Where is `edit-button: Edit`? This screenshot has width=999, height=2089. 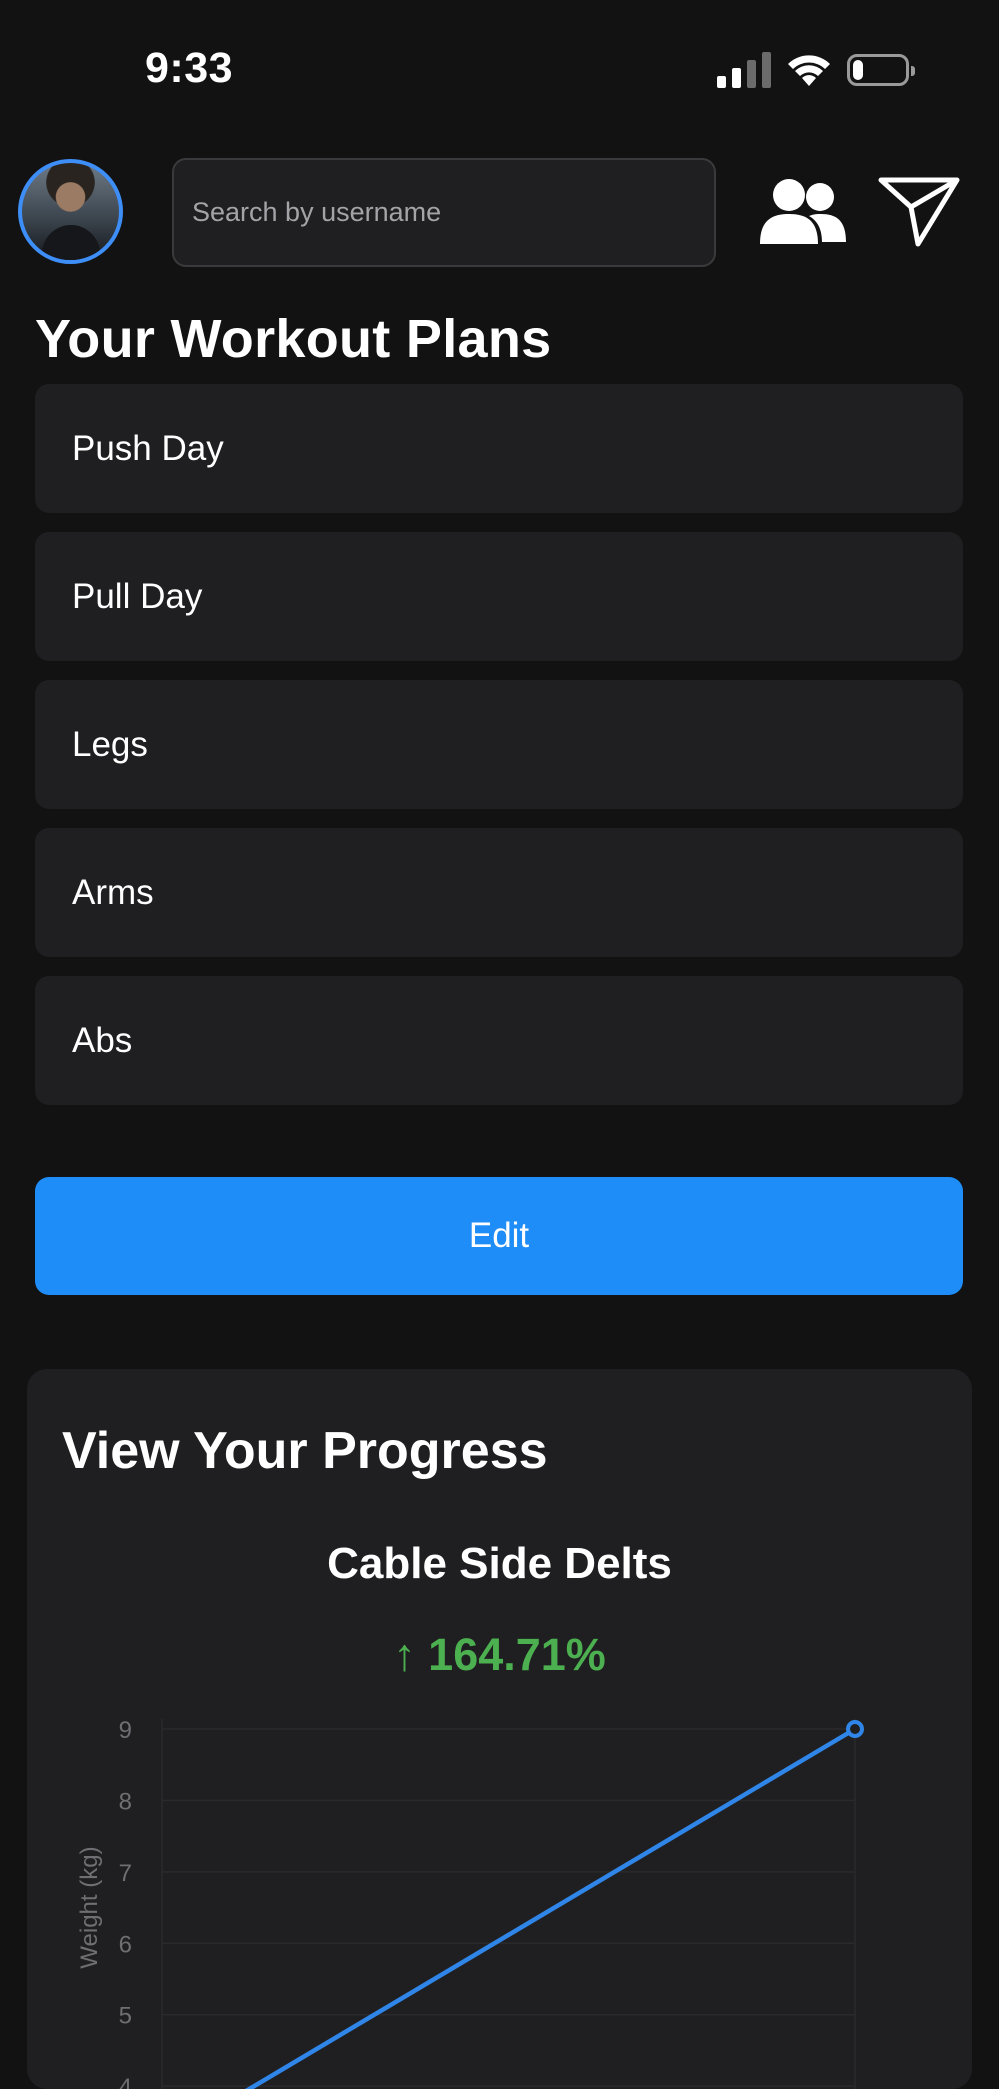 edit-button: Edit is located at coordinates (499, 1236).